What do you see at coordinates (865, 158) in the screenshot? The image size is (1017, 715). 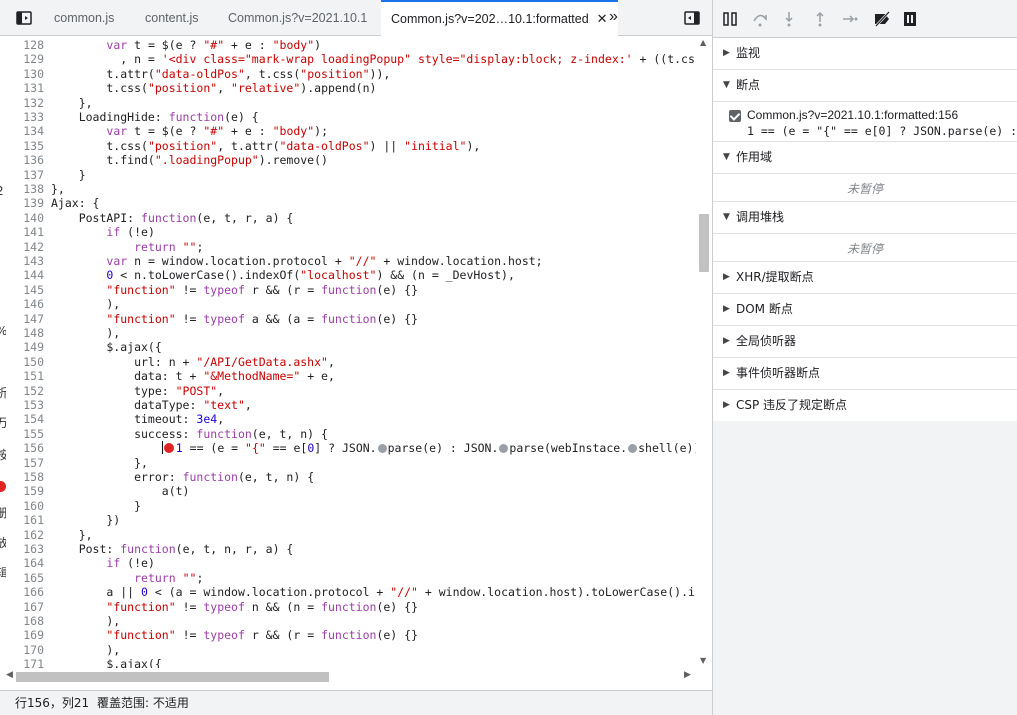 I see `pane-scope: ▼ 作用域` at bounding box center [865, 158].